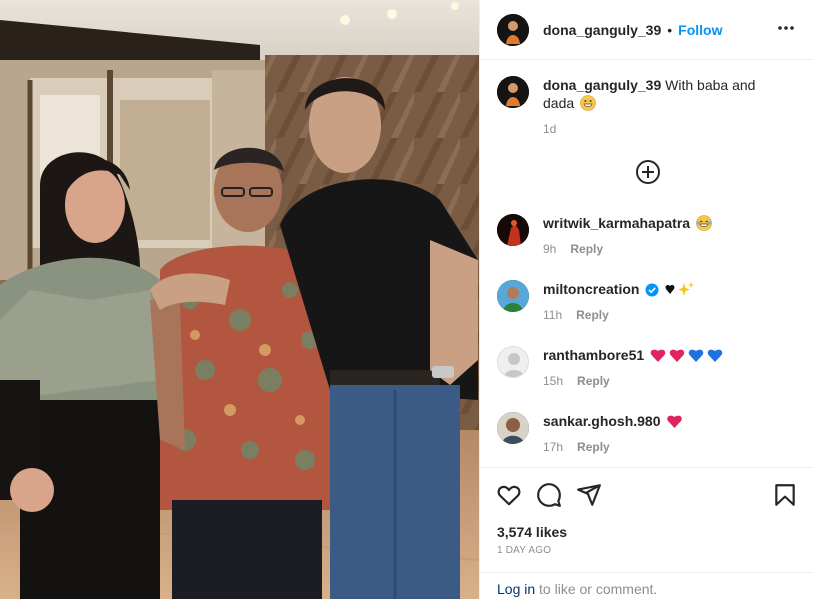  I want to click on login-link: Log in, so click(516, 589).